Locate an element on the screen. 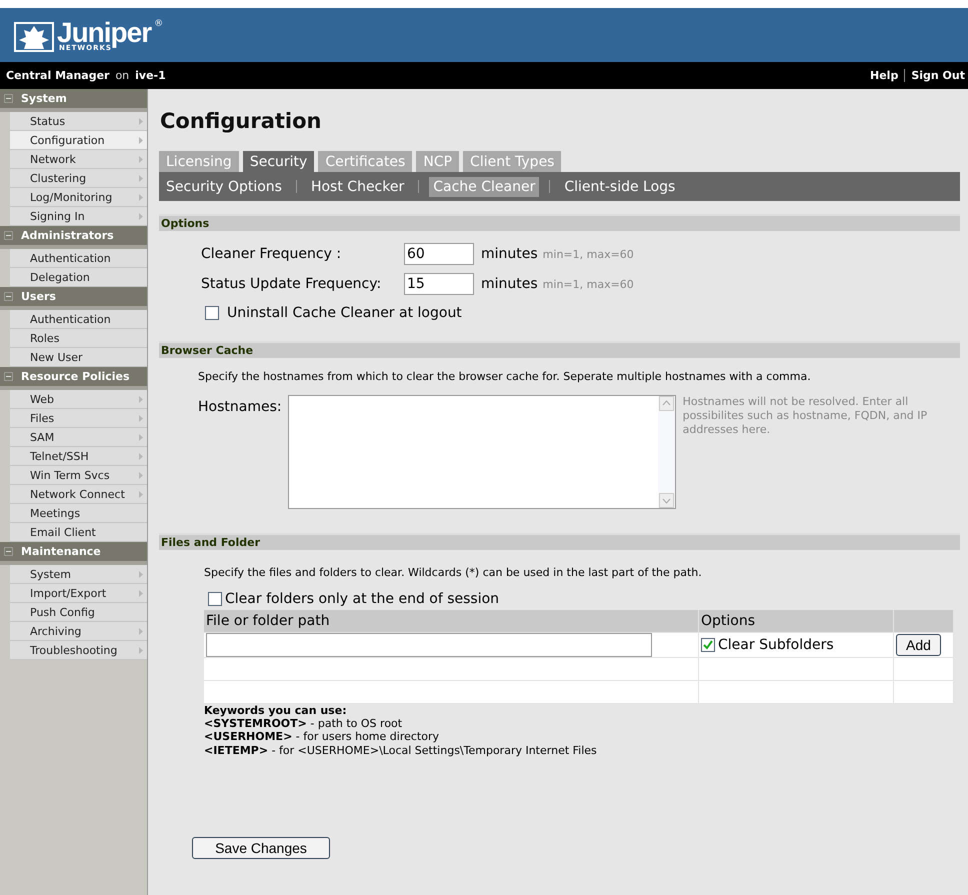 Image resolution: width=968 pixels, height=895 pixels. section-title: Maintenance is located at coordinates (61, 551).